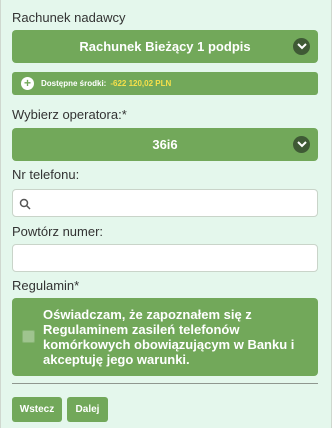 This screenshot has height=428, width=332. I want to click on sender-account-select: Rachunek Bieżący 1 podpis, so click(165, 46).